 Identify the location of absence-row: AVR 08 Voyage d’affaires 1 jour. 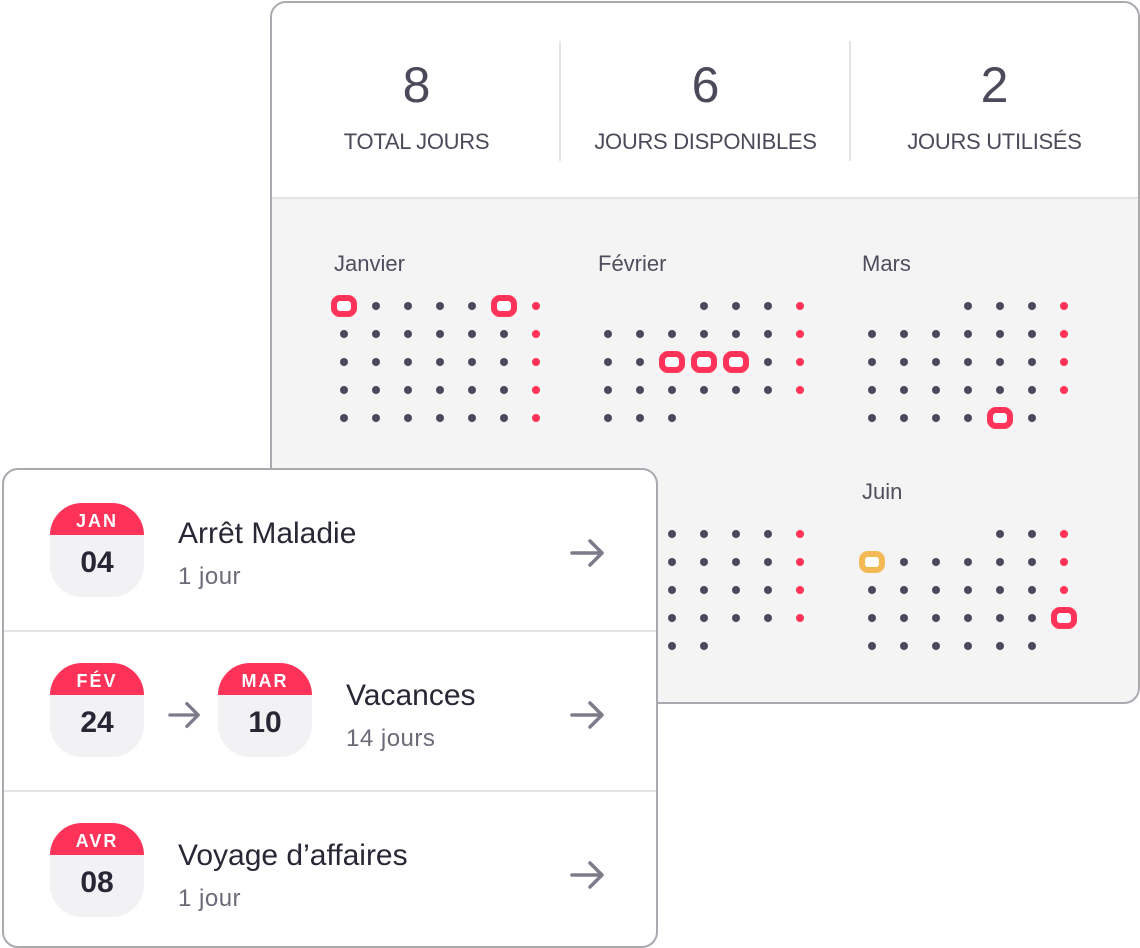
(330, 868).